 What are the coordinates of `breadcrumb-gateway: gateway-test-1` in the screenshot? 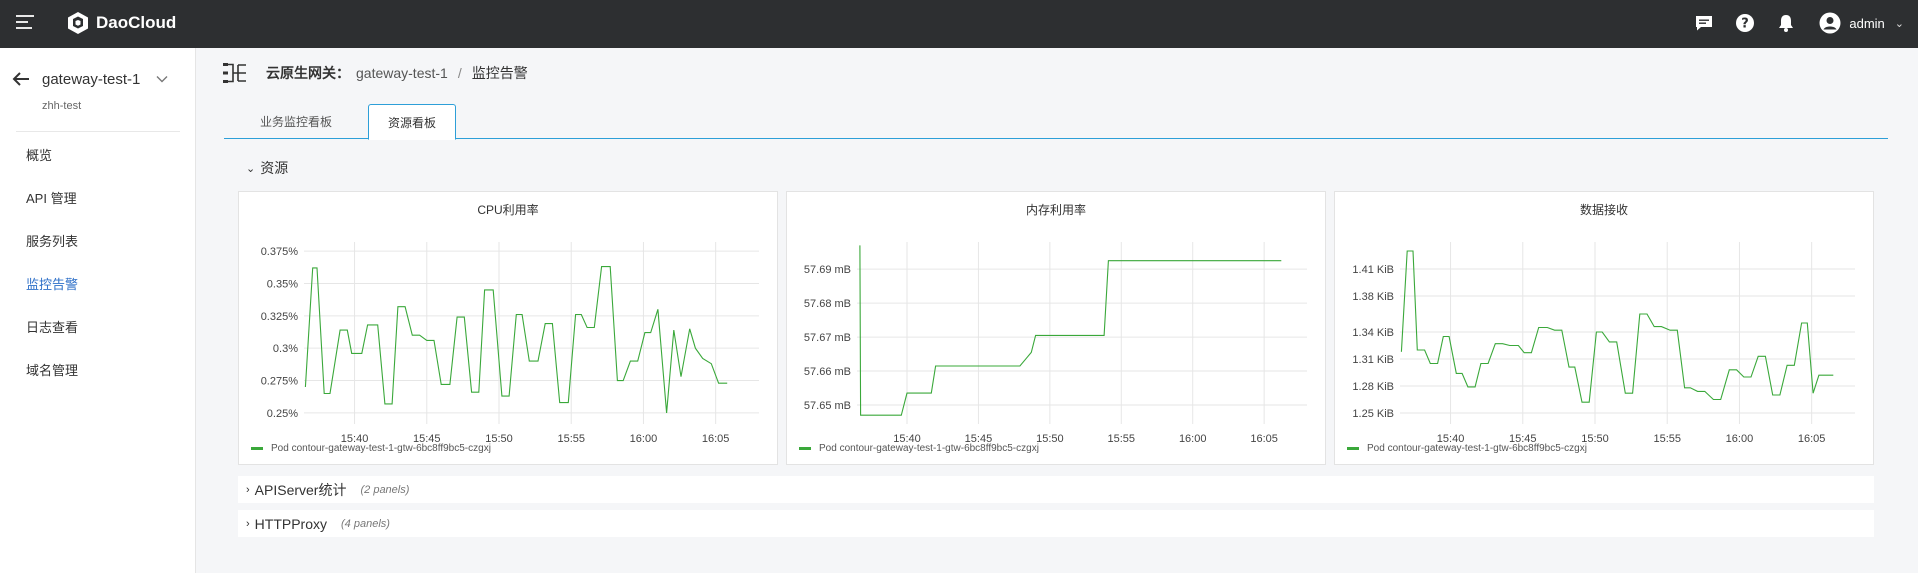 It's located at (402, 73).